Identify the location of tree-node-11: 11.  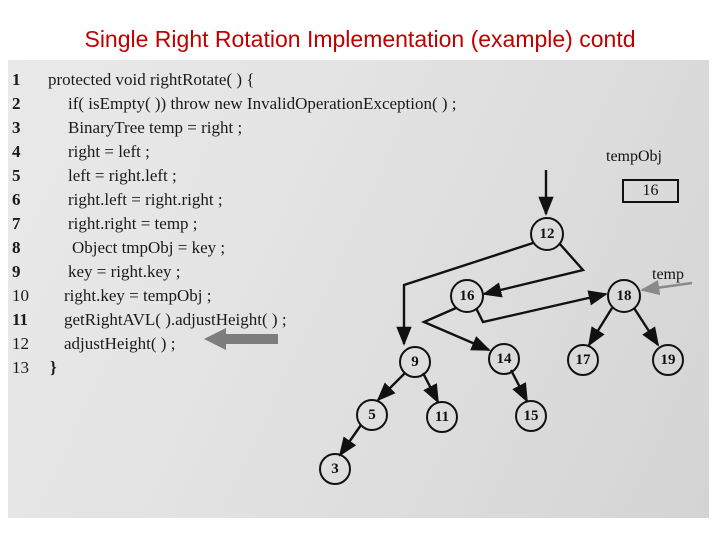
(442, 417).